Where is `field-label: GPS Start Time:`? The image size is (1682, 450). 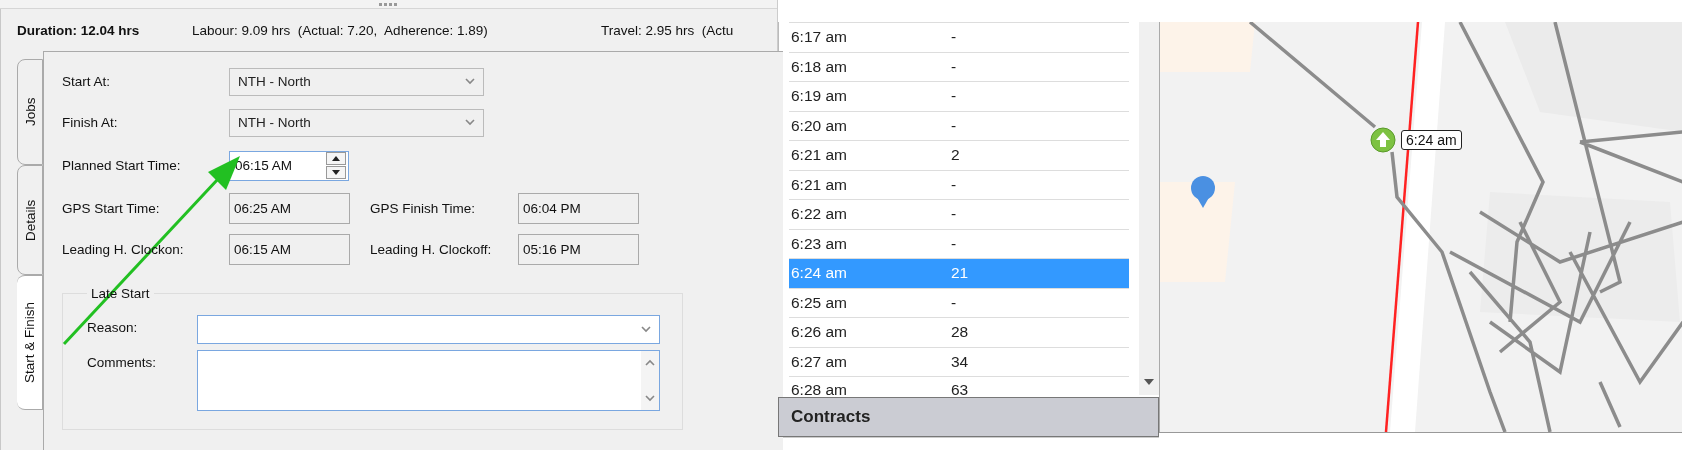
field-label: GPS Start Time: is located at coordinates (111, 208).